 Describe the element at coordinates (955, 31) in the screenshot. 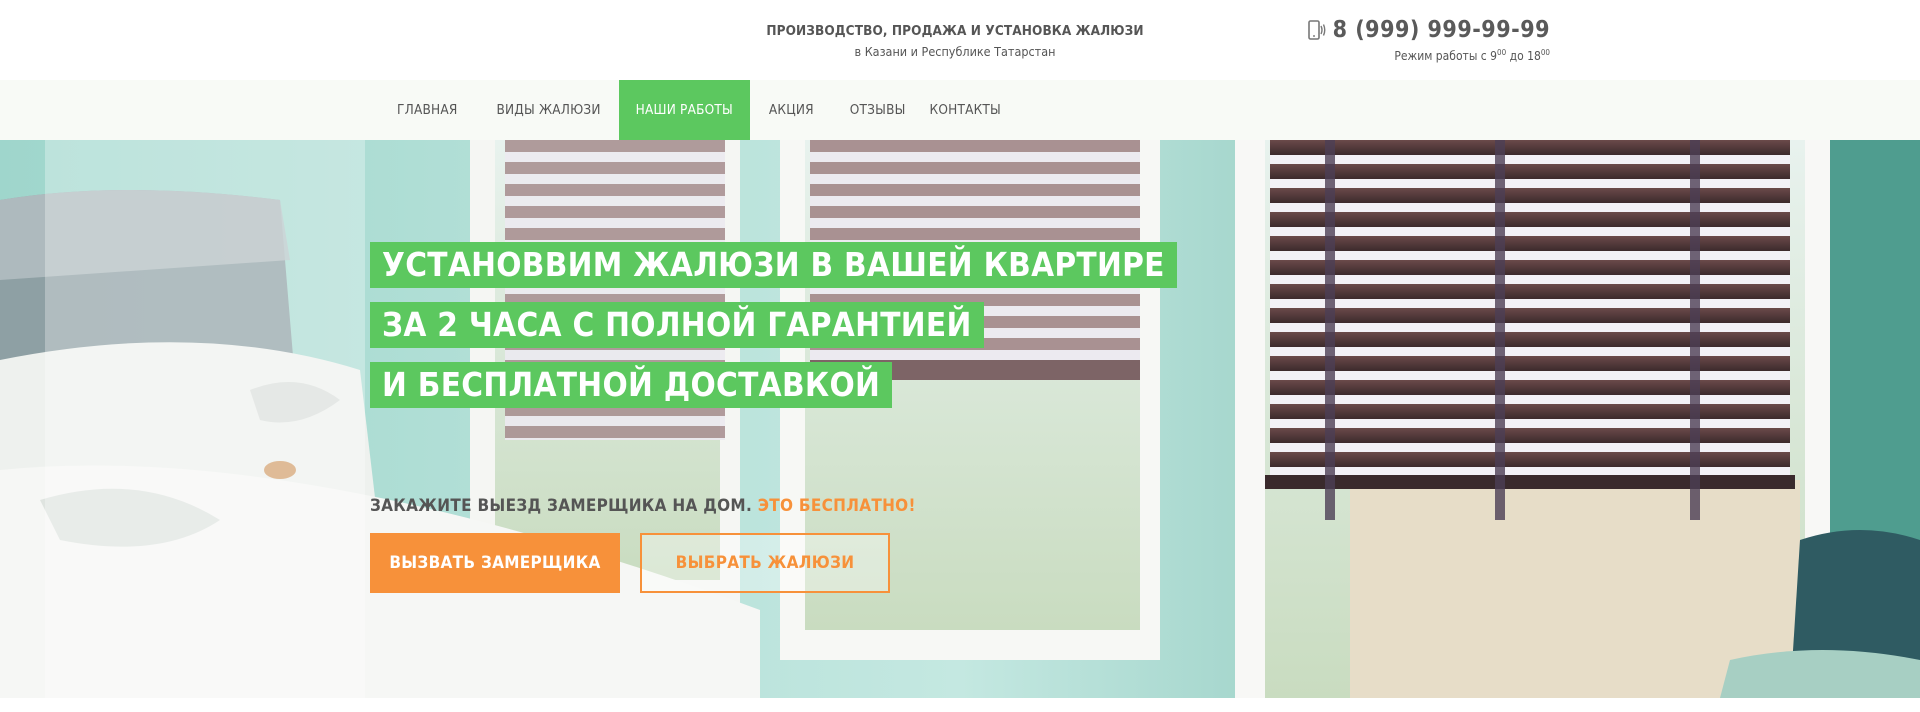

I see `tagline-main: ПРОИЗВОДСТВО, ПРОДАЖА И УСТАНОВКА ЖАЛЮЗИ` at that location.